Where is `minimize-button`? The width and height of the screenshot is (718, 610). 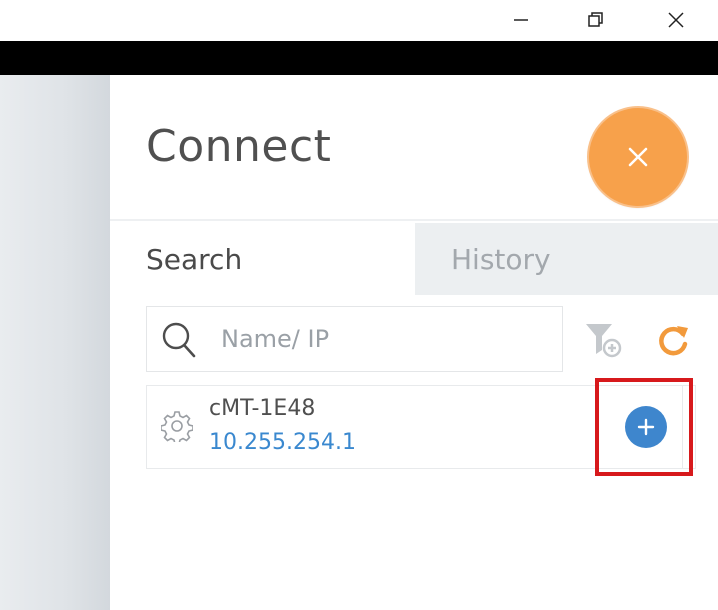 minimize-button is located at coordinates (521, 20).